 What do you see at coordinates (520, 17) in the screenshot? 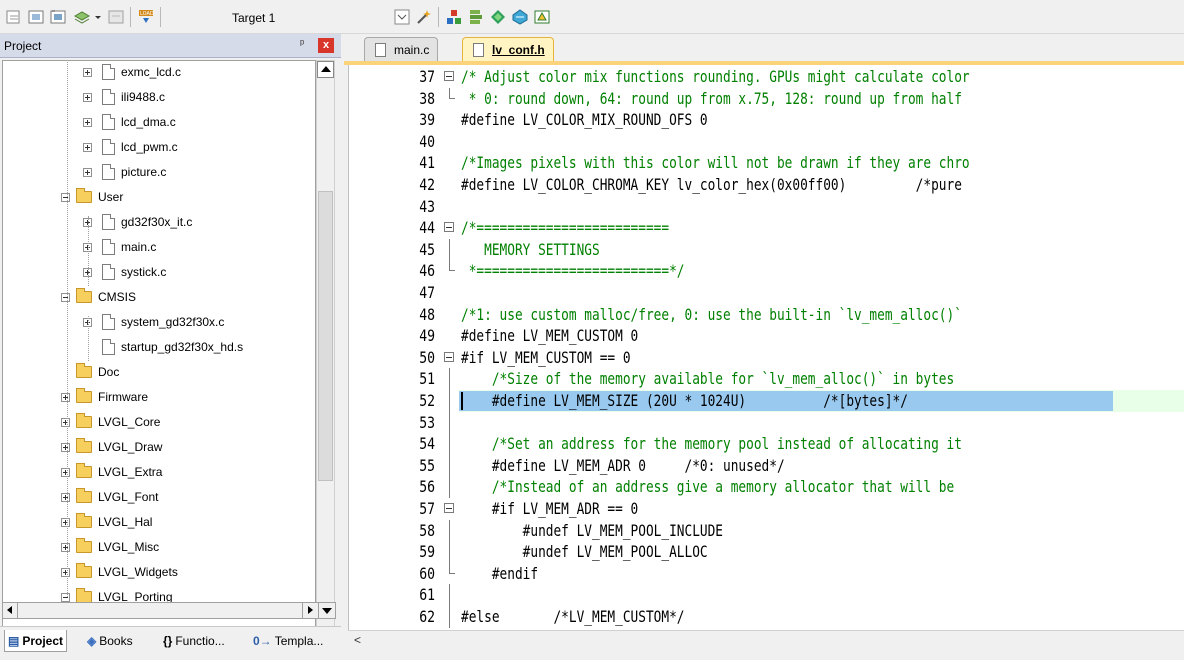
I see `event-recorder-icon` at bounding box center [520, 17].